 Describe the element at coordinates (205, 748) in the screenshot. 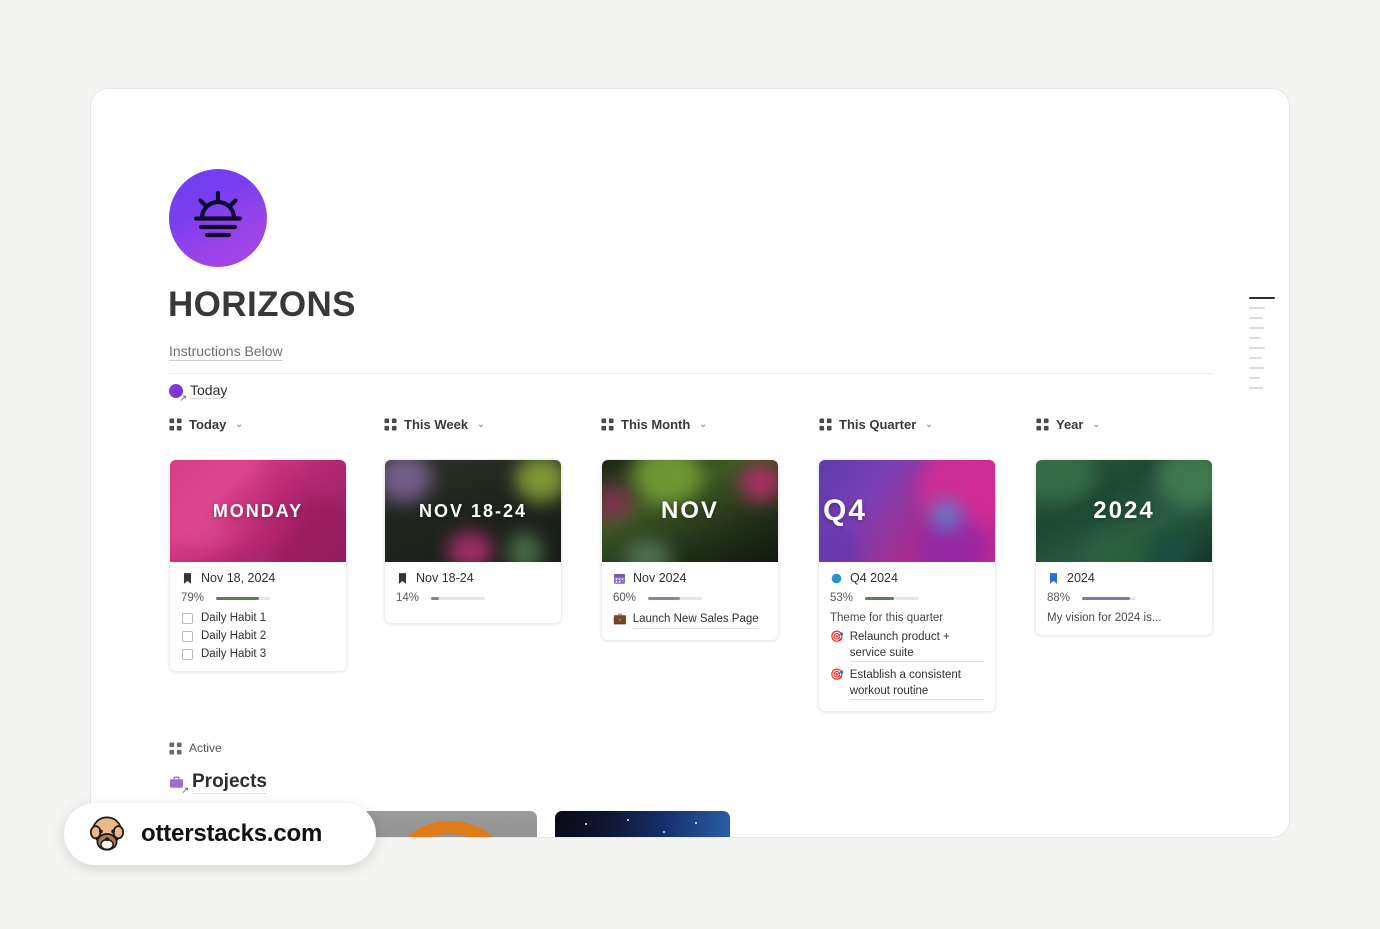

I see `active-label: Active` at that location.